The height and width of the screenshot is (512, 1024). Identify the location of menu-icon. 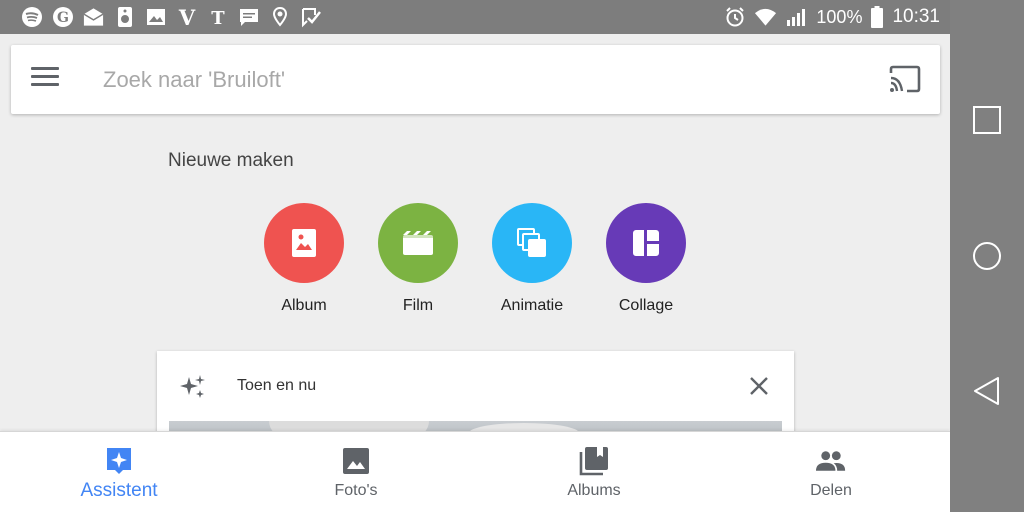
(45, 79).